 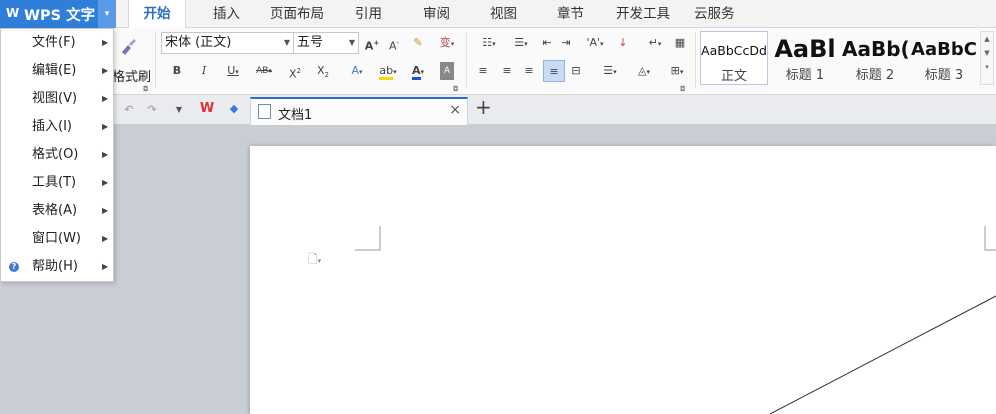 I want to click on style-heading-3: AaBbC 标题 3, so click(x=944, y=58).